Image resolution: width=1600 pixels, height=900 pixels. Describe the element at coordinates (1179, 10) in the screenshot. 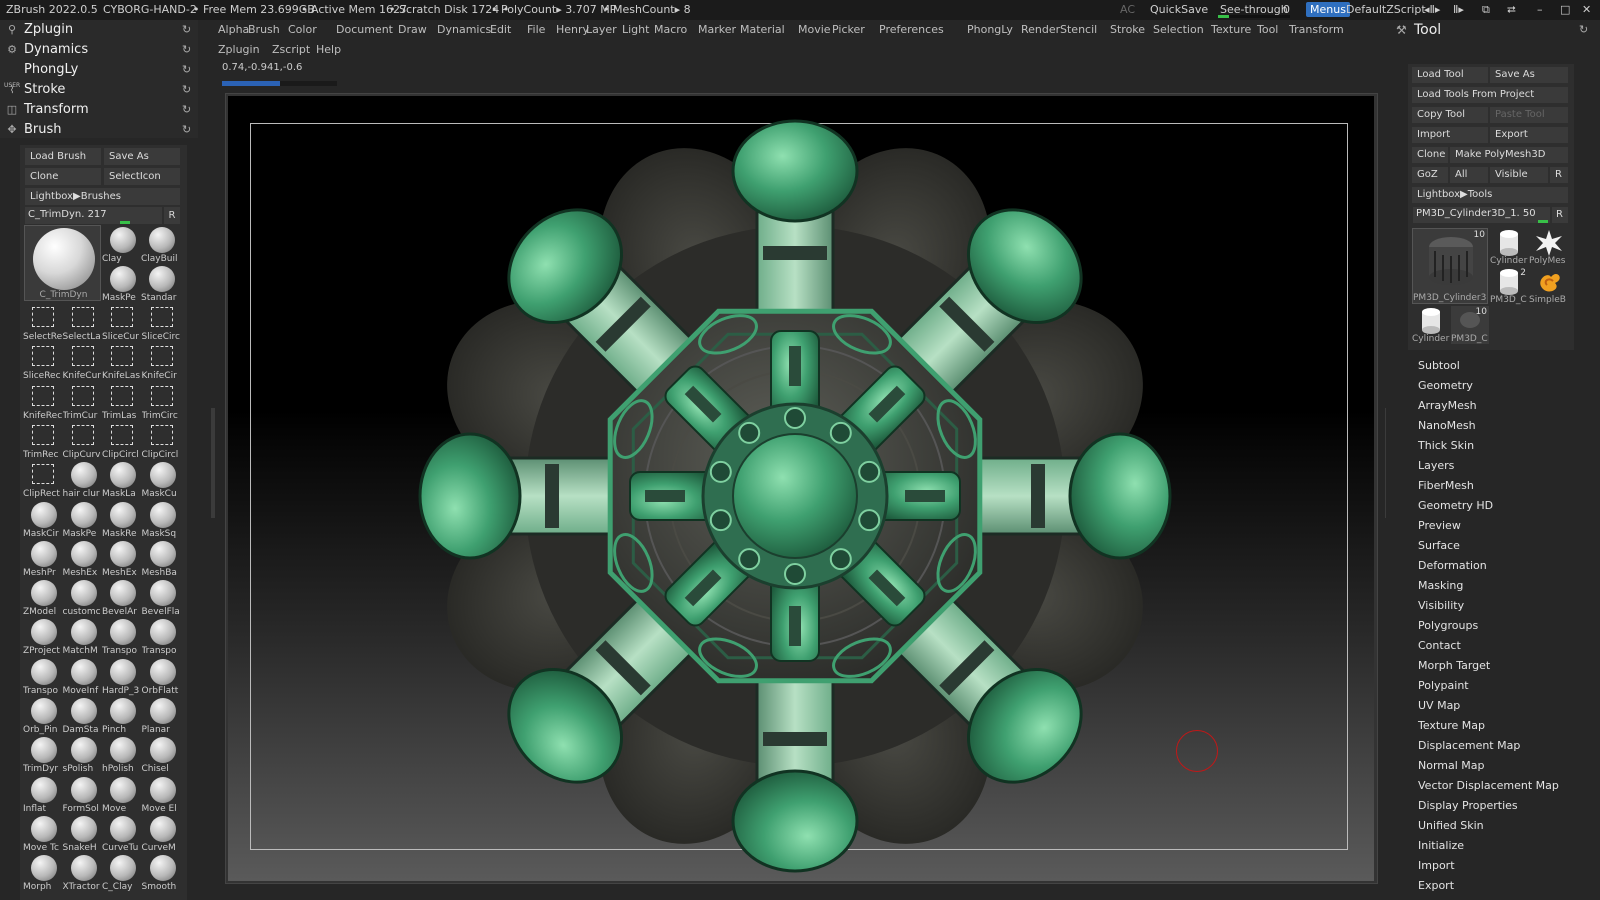

I see `quicksave-button: QuickSave` at that location.